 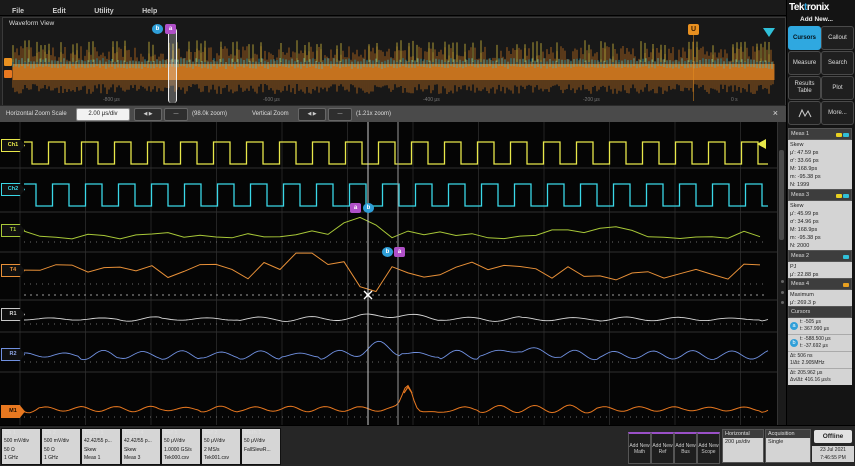 What do you see at coordinates (148, 114) in the screenshot?
I see `h-zoom-arrows-button: ◀ ▶` at bounding box center [148, 114].